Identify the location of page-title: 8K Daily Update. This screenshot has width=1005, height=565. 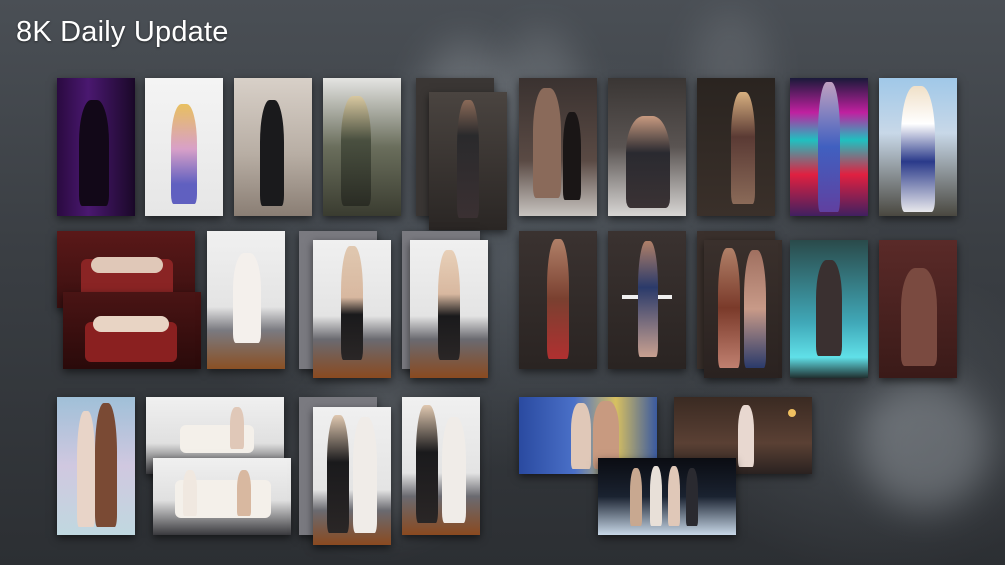
(122, 32).